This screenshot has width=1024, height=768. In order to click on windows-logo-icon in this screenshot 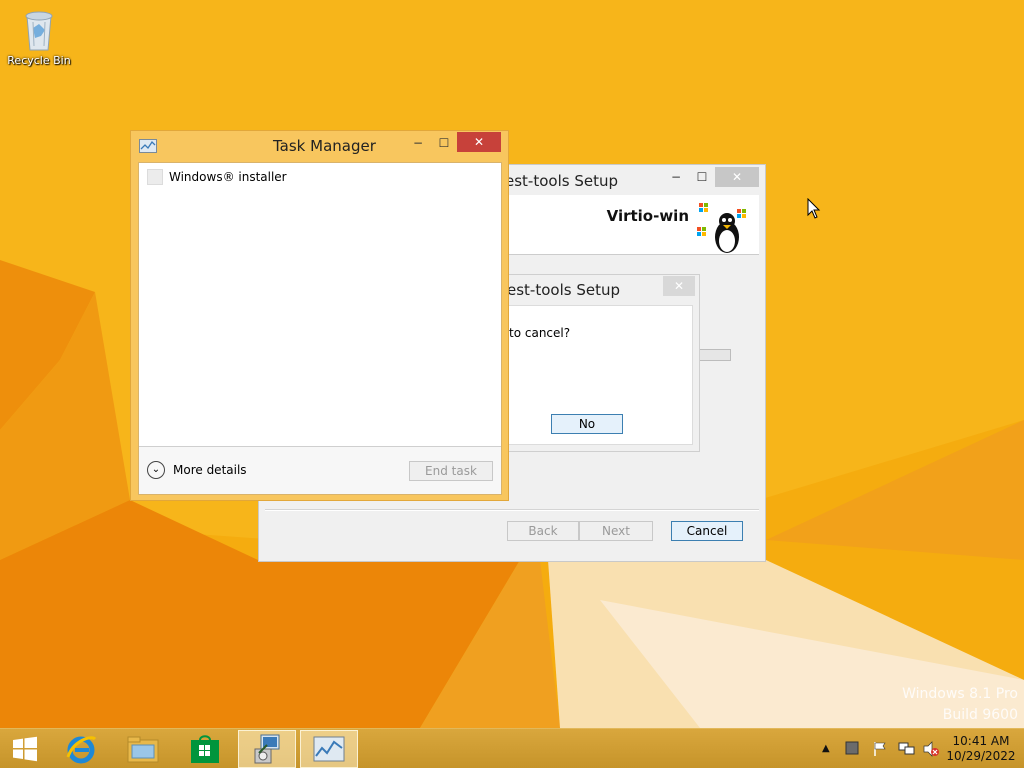, I will do `click(25, 749)`.